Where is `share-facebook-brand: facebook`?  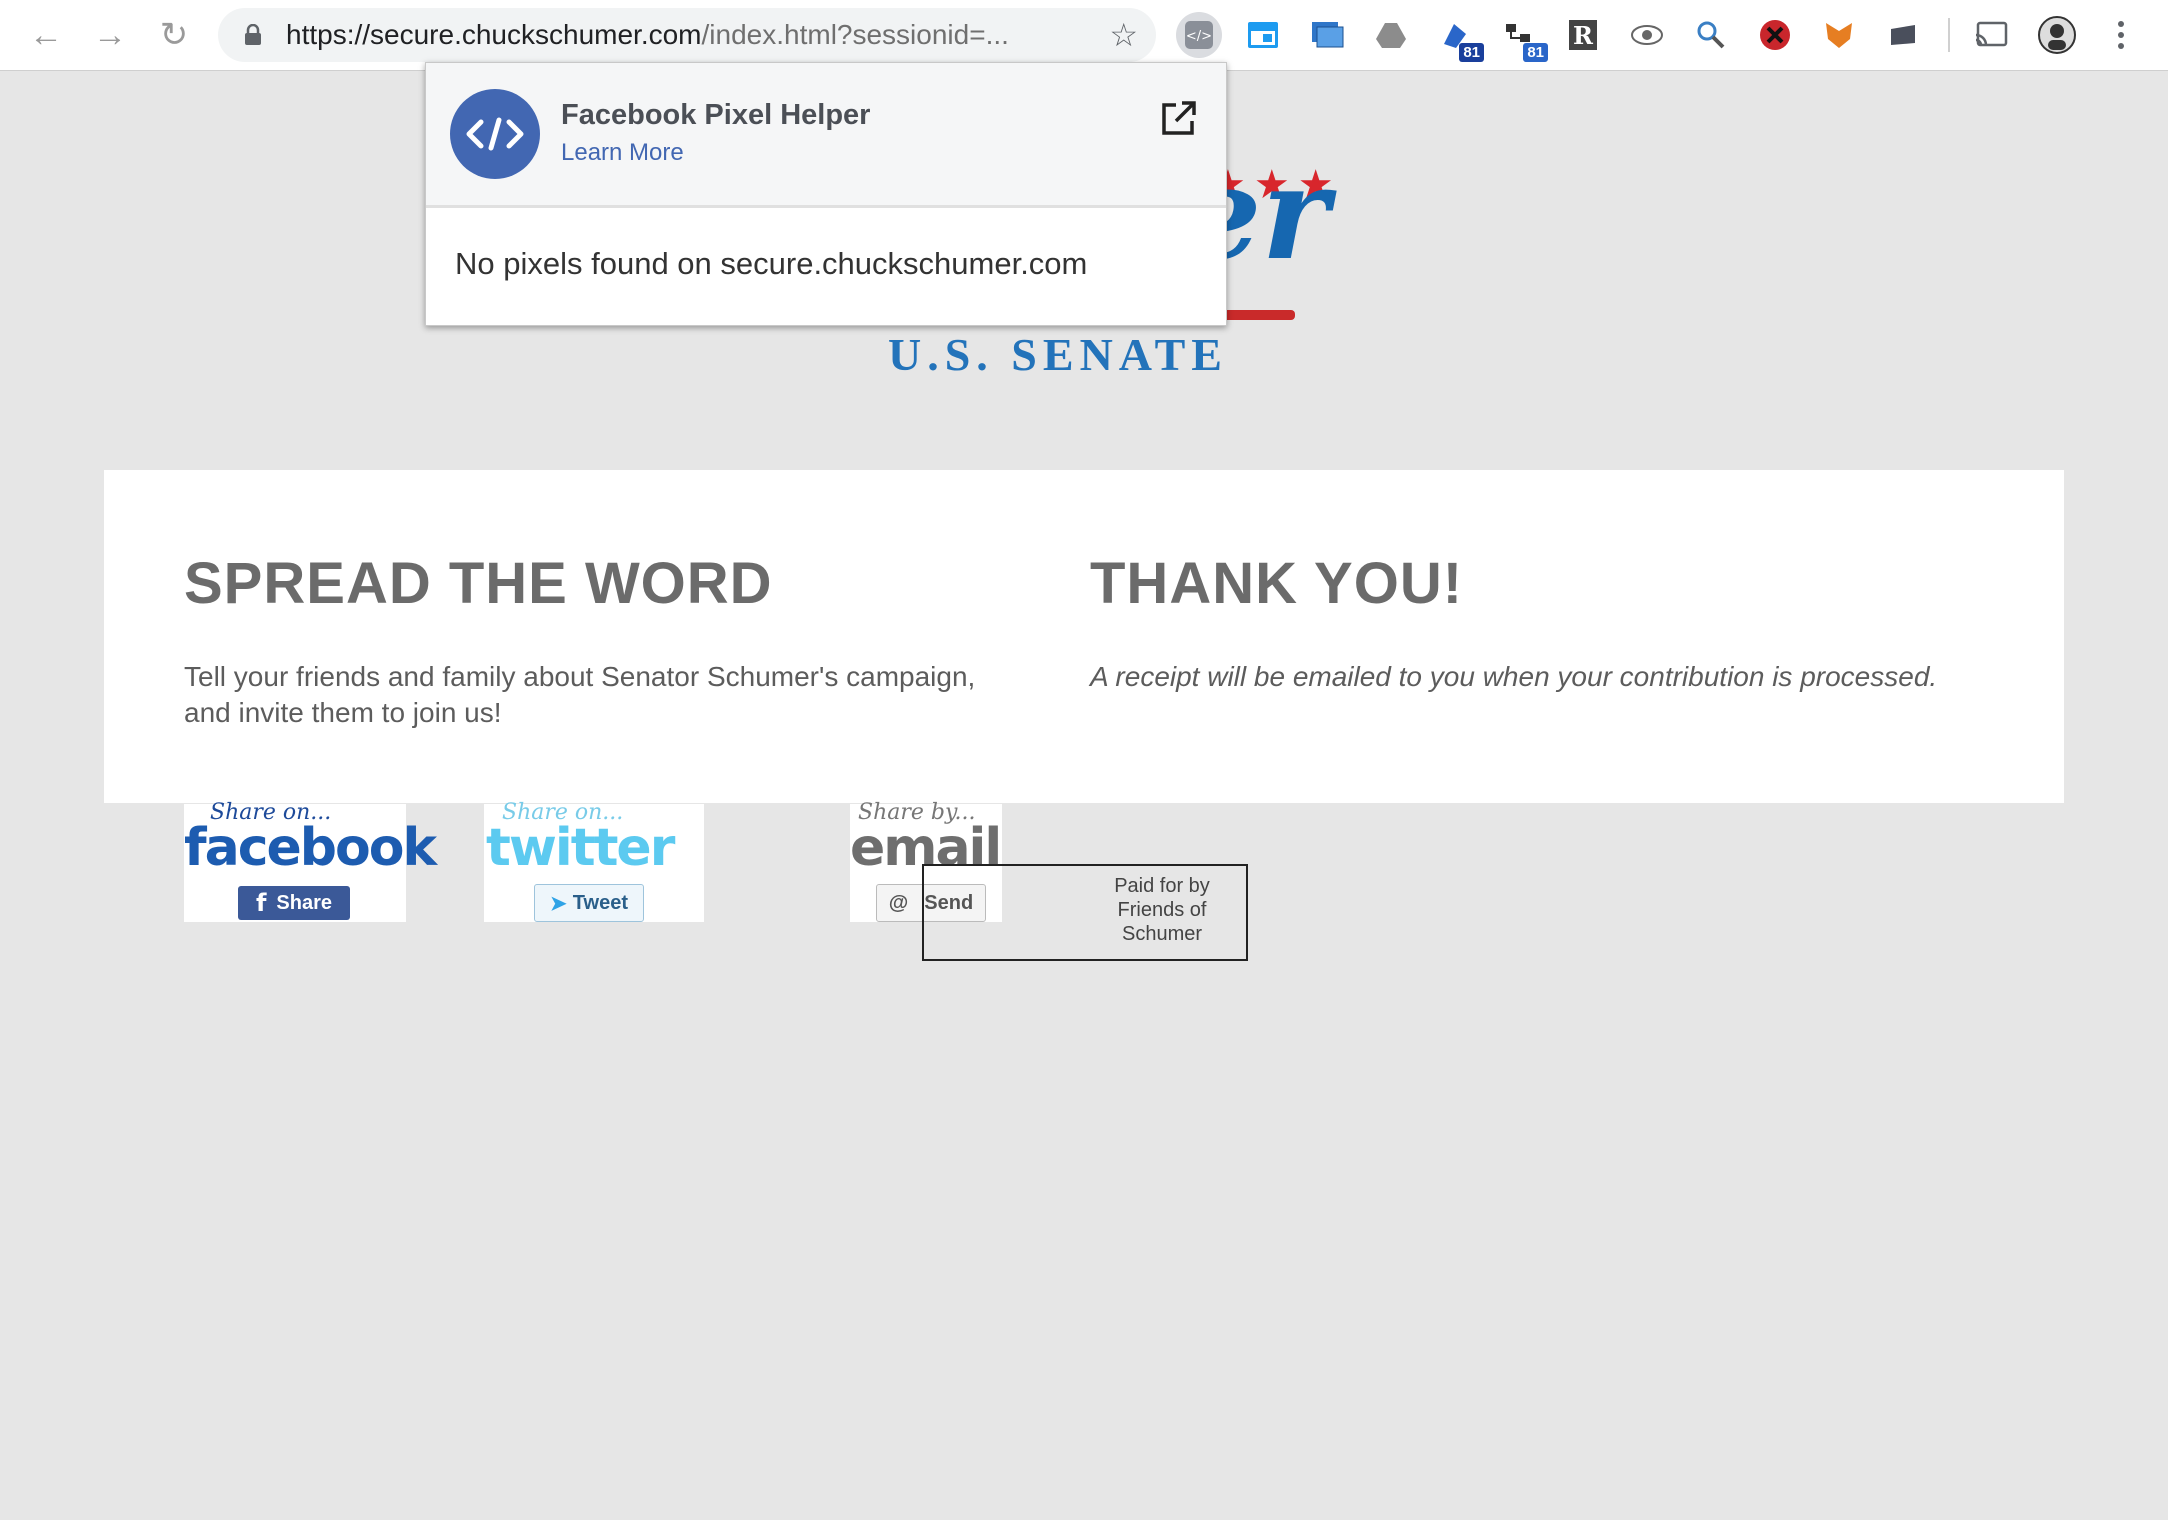
share-facebook-brand: facebook is located at coordinates (310, 848).